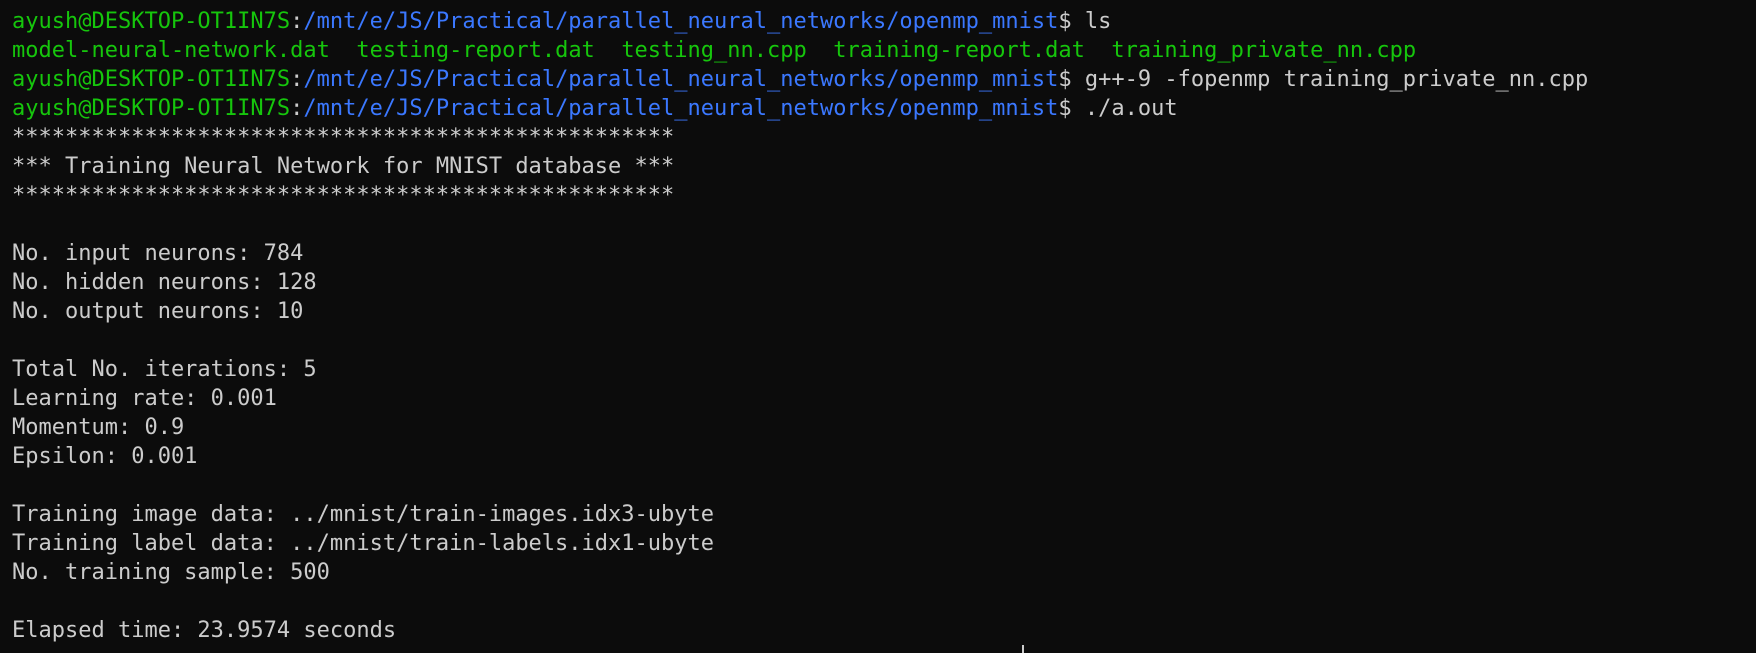  I want to click on file-entry: model-neural-network.dat, so click(171, 50).